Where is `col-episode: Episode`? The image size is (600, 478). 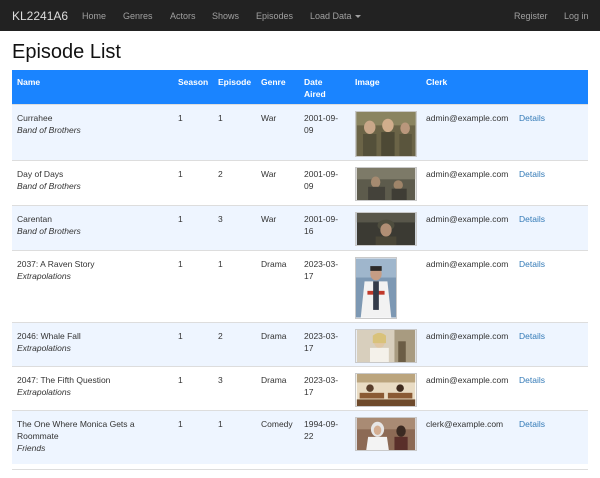
col-episode: Episode is located at coordinates (235, 82).